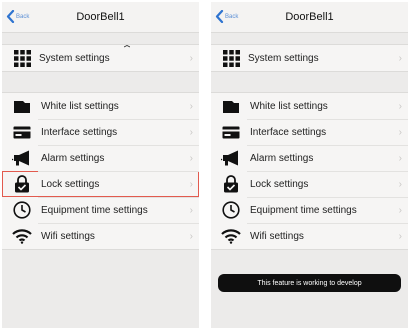 The width and height of the screenshot is (410, 332). I want to click on cursor-mark-icon, so click(127, 46).